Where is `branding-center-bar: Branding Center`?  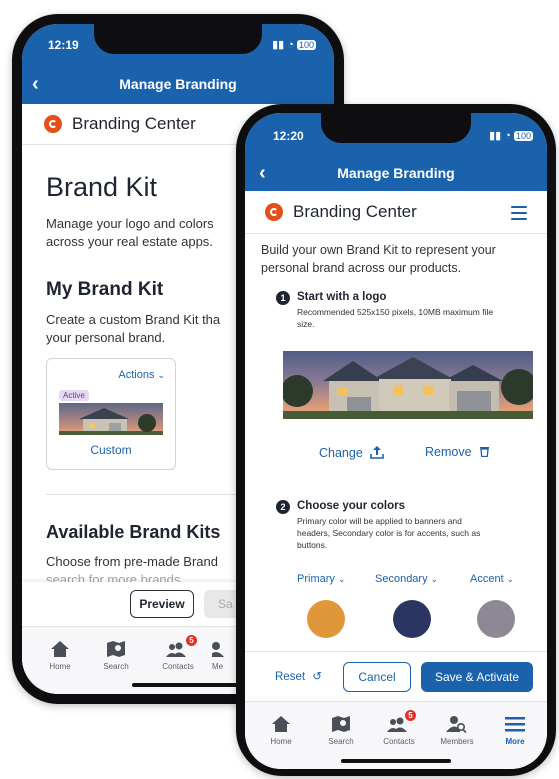
branding-center-bar: Branding Center is located at coordinates (396, 212).